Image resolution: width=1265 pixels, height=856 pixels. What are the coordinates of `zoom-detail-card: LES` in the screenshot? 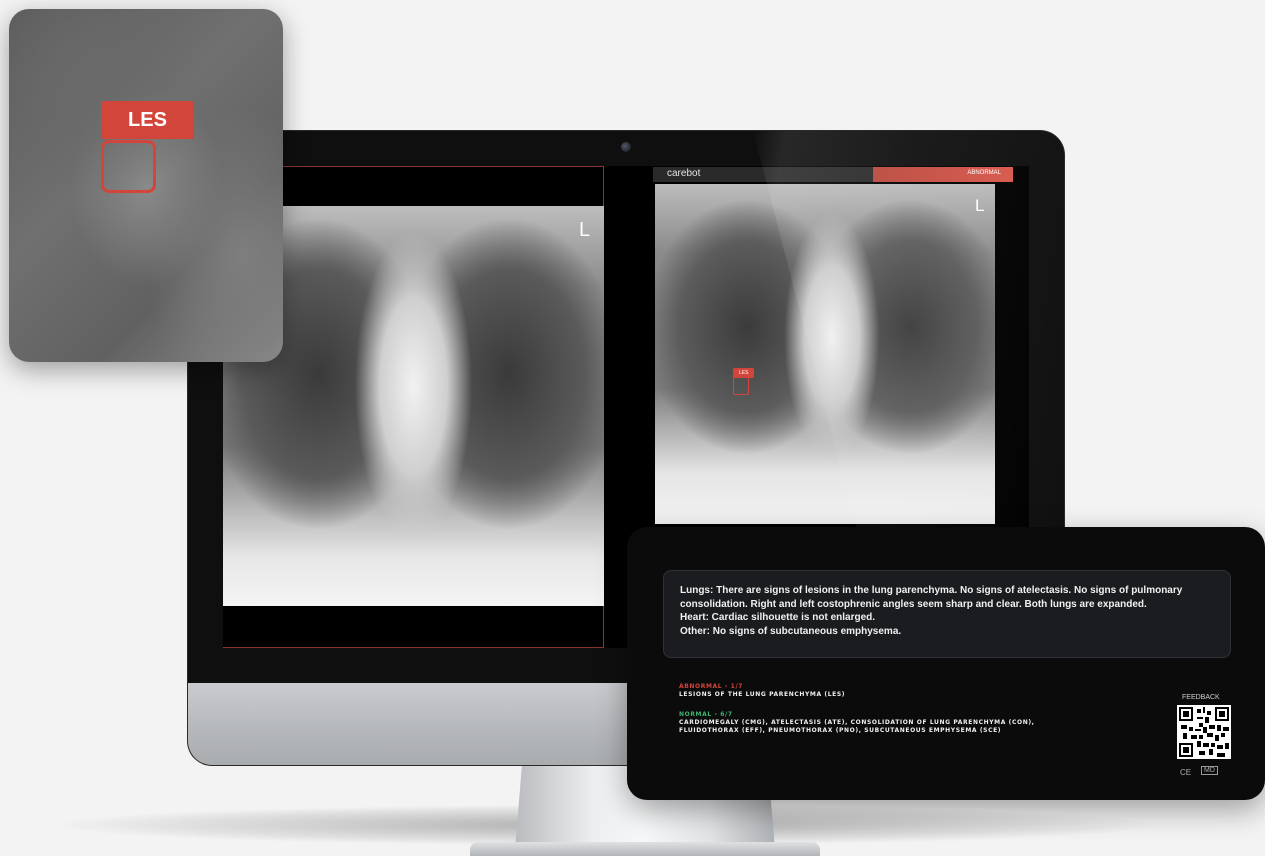 It's located at (146, 185).